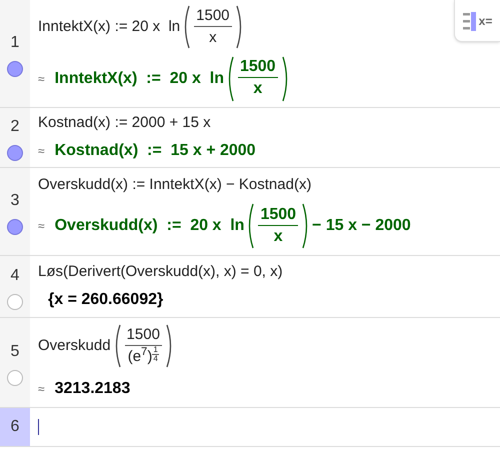  What do you see at coordinates (92, 388) in the screenshot?
I see `math-text: 3213.2183` at bounding box center [92, 388].